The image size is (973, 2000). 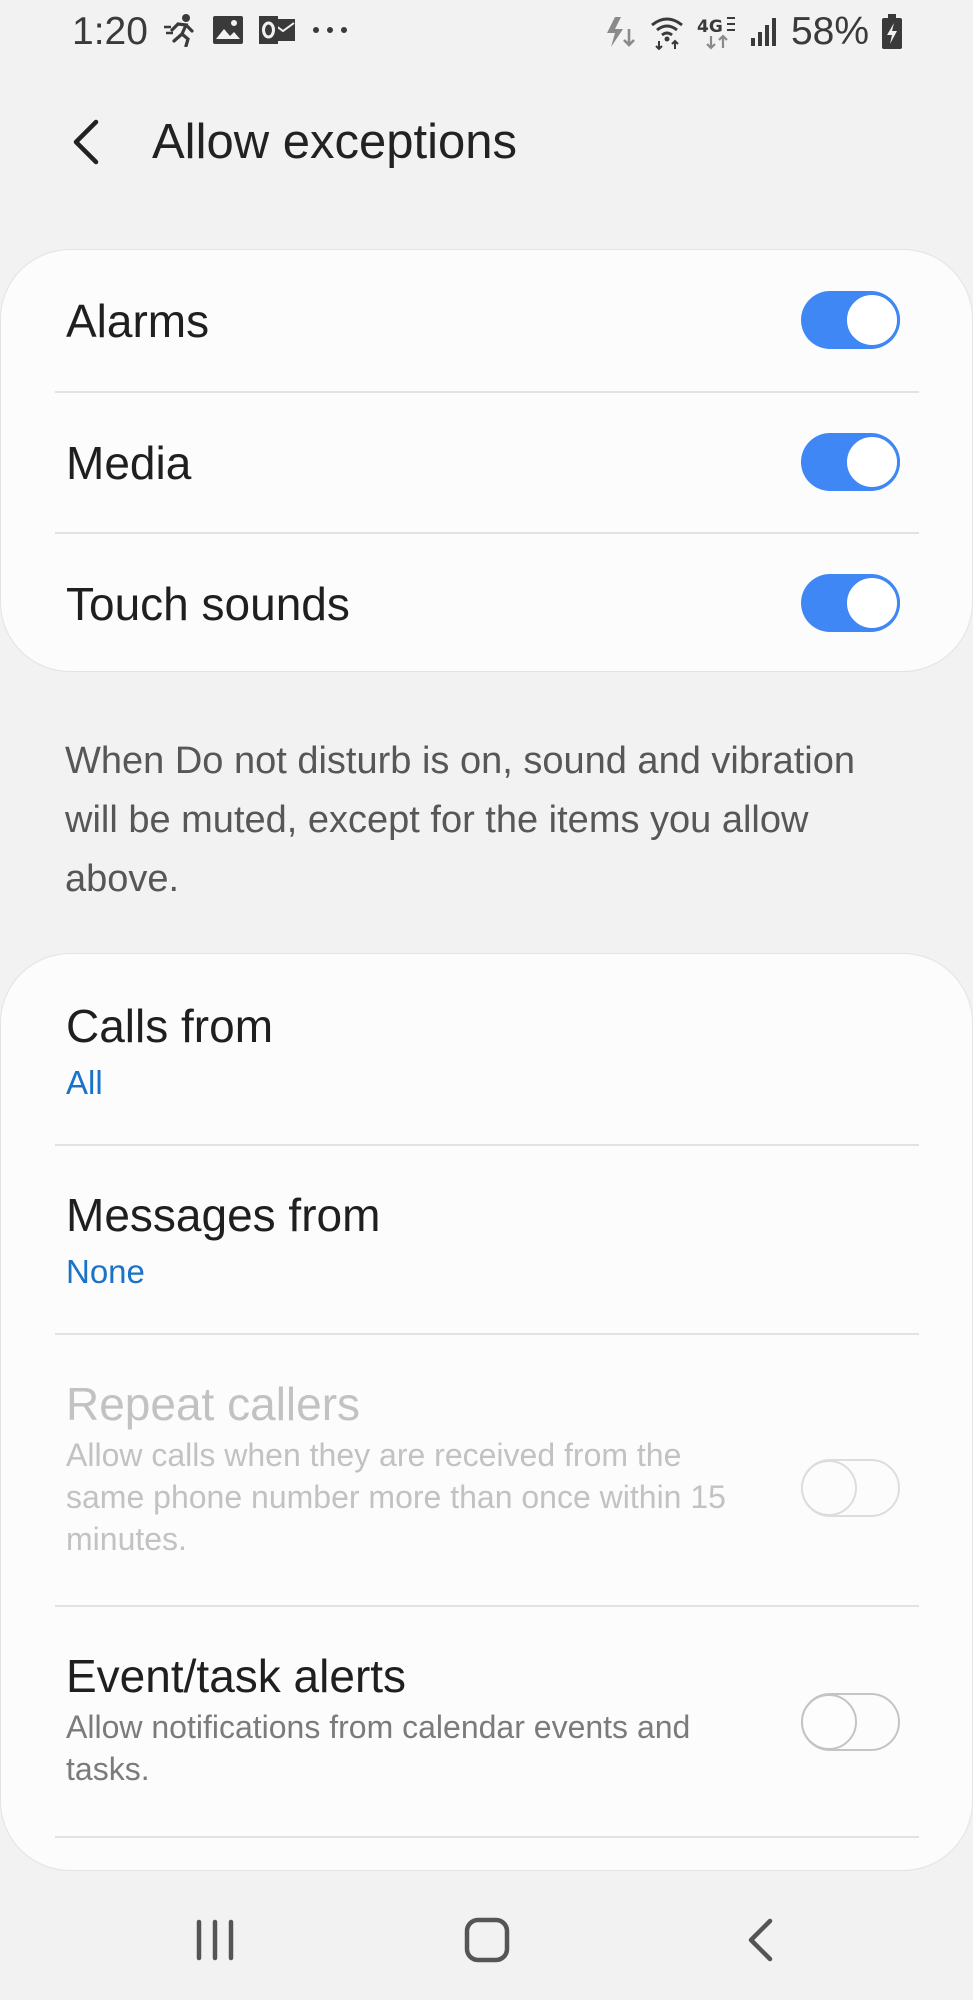 I want to click on media-row: Media, so click(x=487, y=462).